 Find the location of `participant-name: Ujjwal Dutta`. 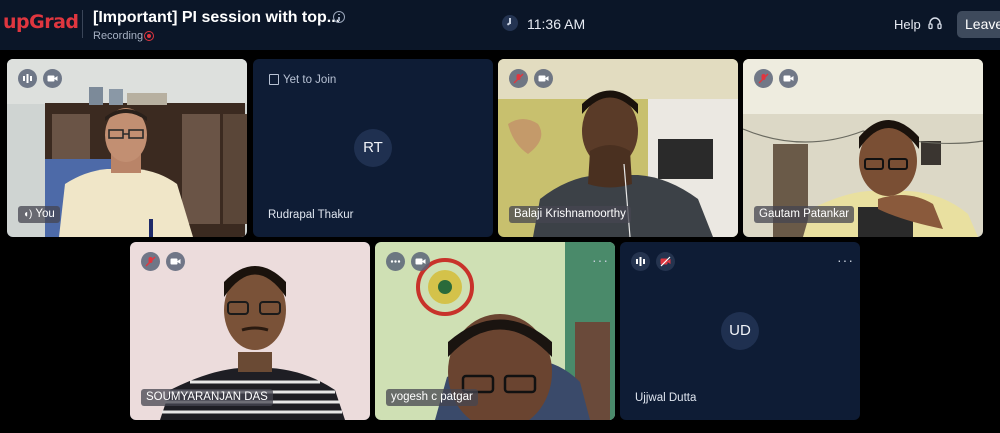

participant-name: Ujjwal Dutta is located at coordinates (666, 398).